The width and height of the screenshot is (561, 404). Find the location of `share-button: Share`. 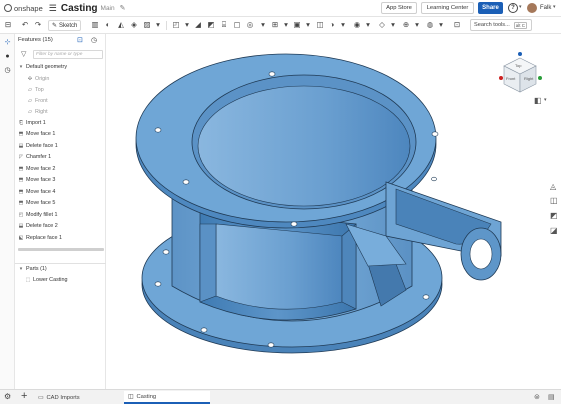

share-button: Share is located at coordinates (490, 8).